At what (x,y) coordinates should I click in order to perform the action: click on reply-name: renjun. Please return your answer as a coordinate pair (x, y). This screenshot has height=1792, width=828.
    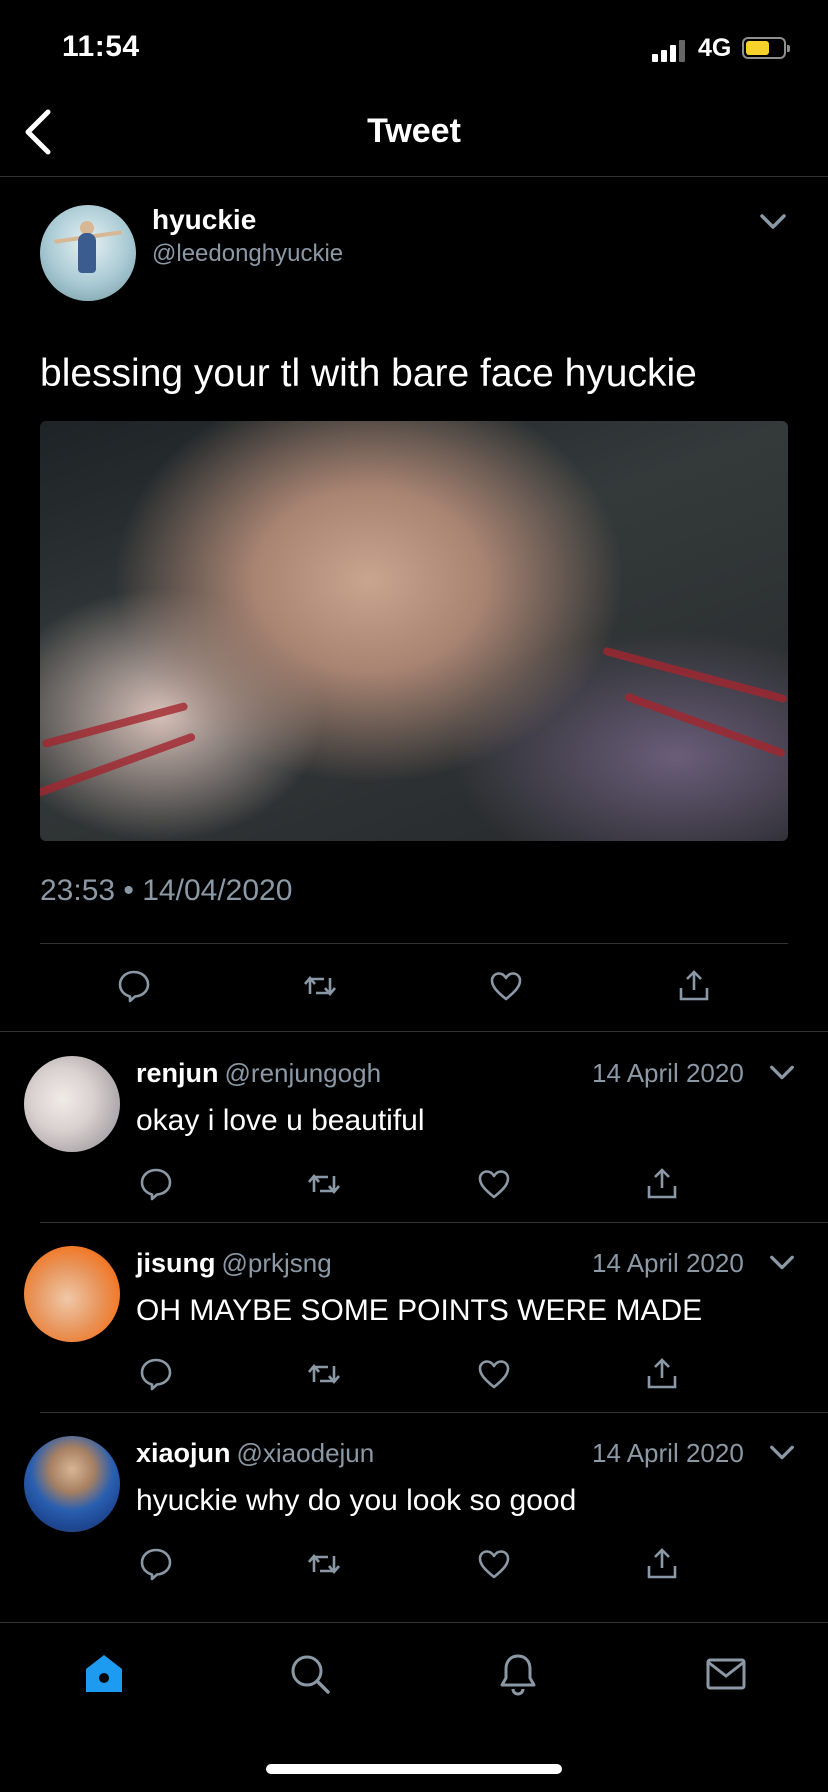
    Looking at the image, I should click on (177, 1073).